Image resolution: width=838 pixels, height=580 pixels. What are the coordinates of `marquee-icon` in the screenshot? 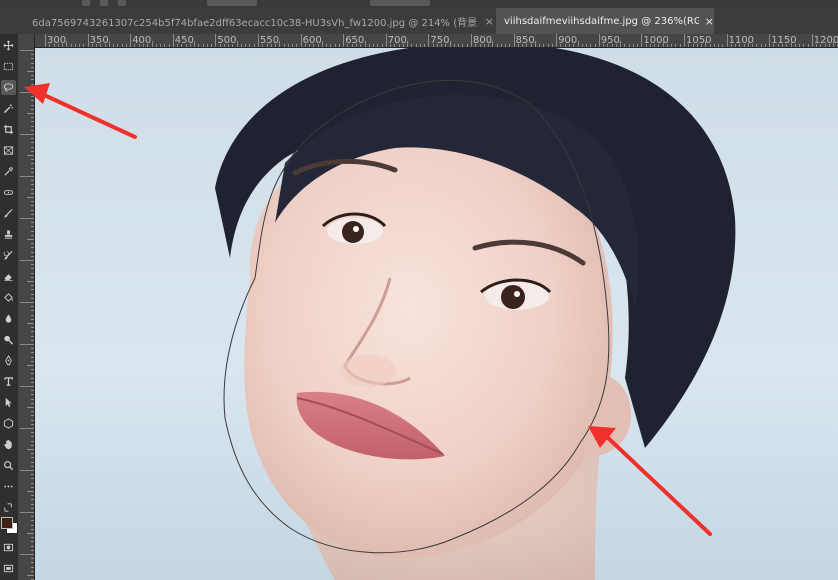 It's located at (8, 66).